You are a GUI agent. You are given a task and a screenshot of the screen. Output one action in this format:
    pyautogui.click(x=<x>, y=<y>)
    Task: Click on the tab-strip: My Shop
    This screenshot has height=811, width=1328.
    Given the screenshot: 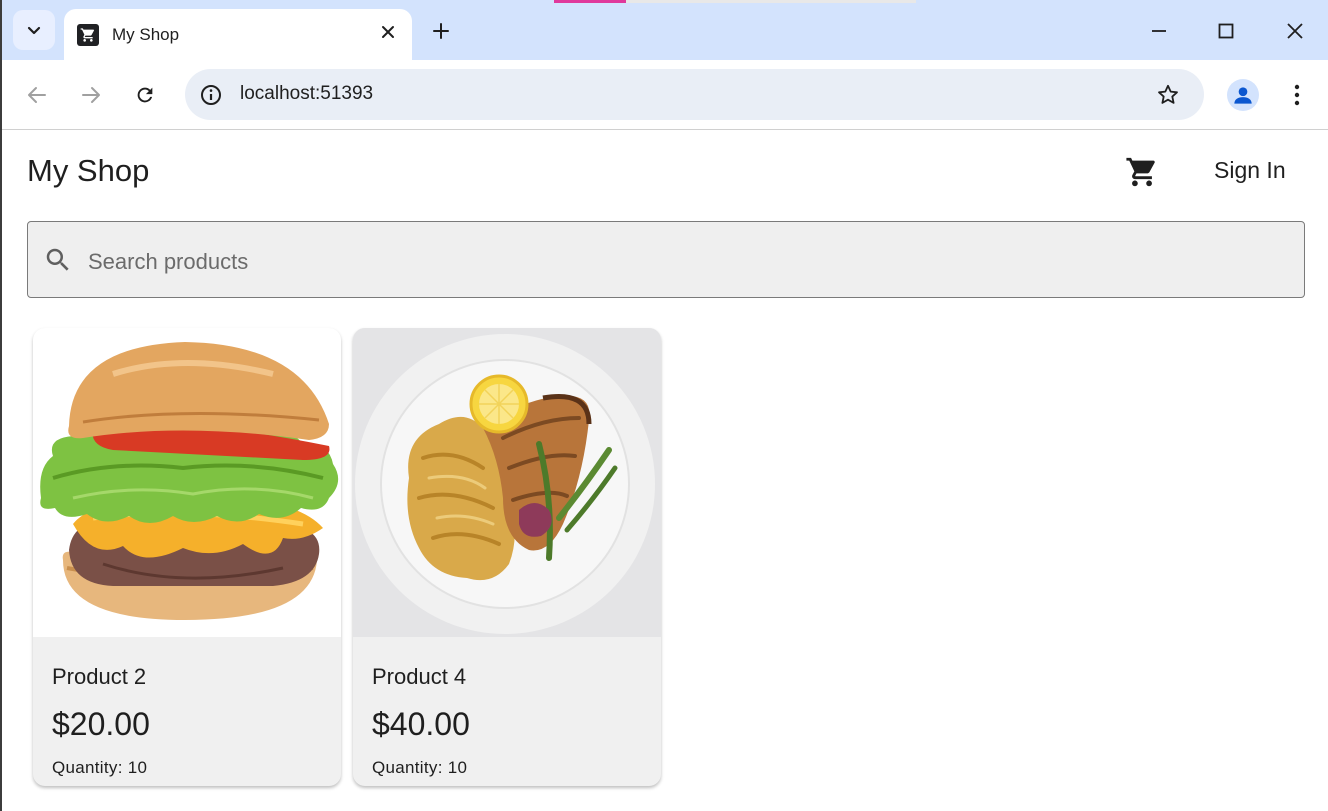 What is the action you would take?
    pyautogui.click(x=665, y=30)
    